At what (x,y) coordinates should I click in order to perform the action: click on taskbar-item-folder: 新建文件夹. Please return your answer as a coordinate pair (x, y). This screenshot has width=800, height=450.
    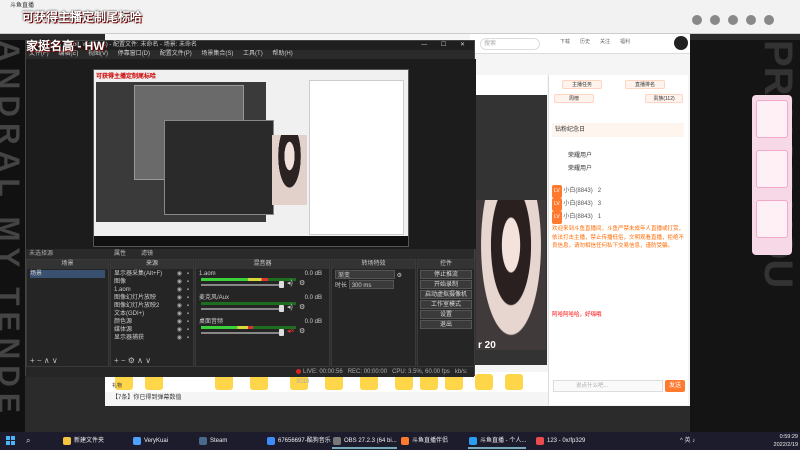
    Looking at the image, I should click on (83, 441).